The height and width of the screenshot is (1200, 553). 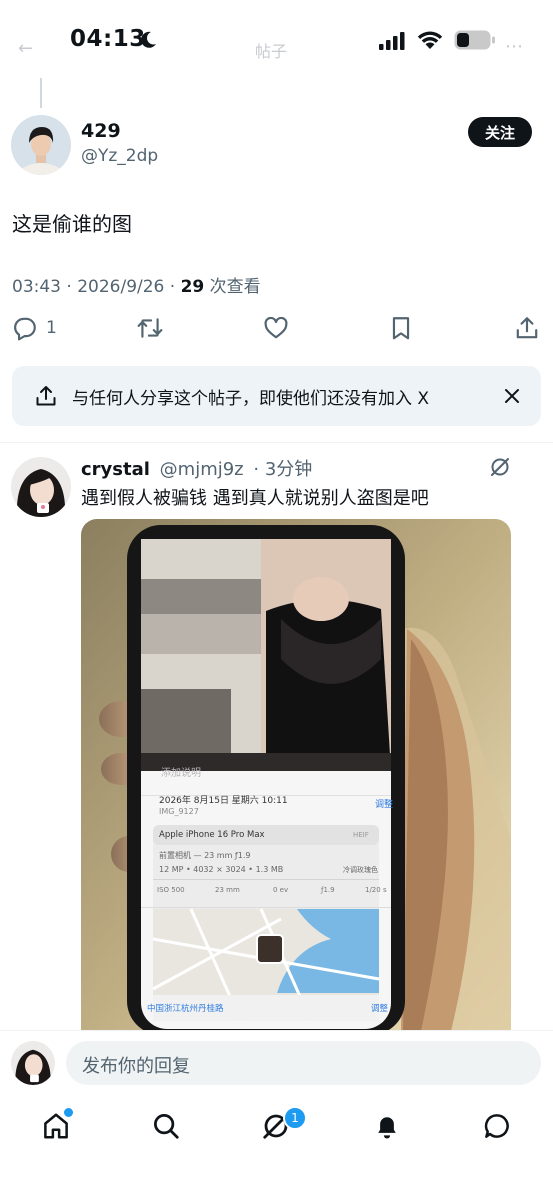 I want to click on bookmark-icon, so click(x=401, y=328).